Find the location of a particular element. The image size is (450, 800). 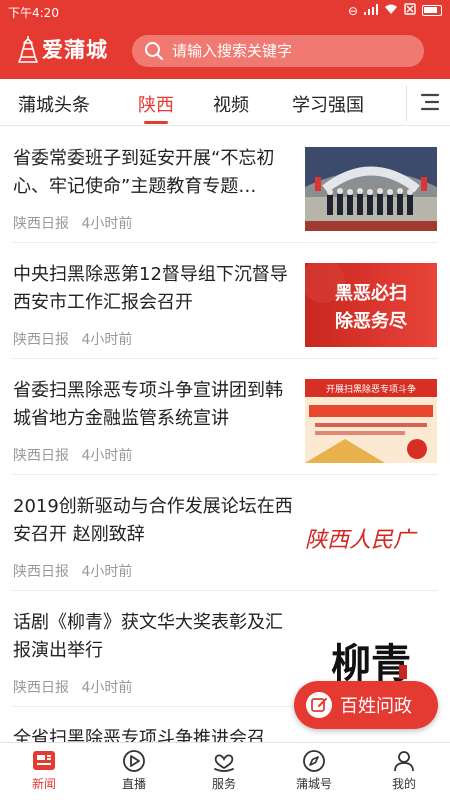

nav-label: 蒲城号 is located at coordinates (313, 784).